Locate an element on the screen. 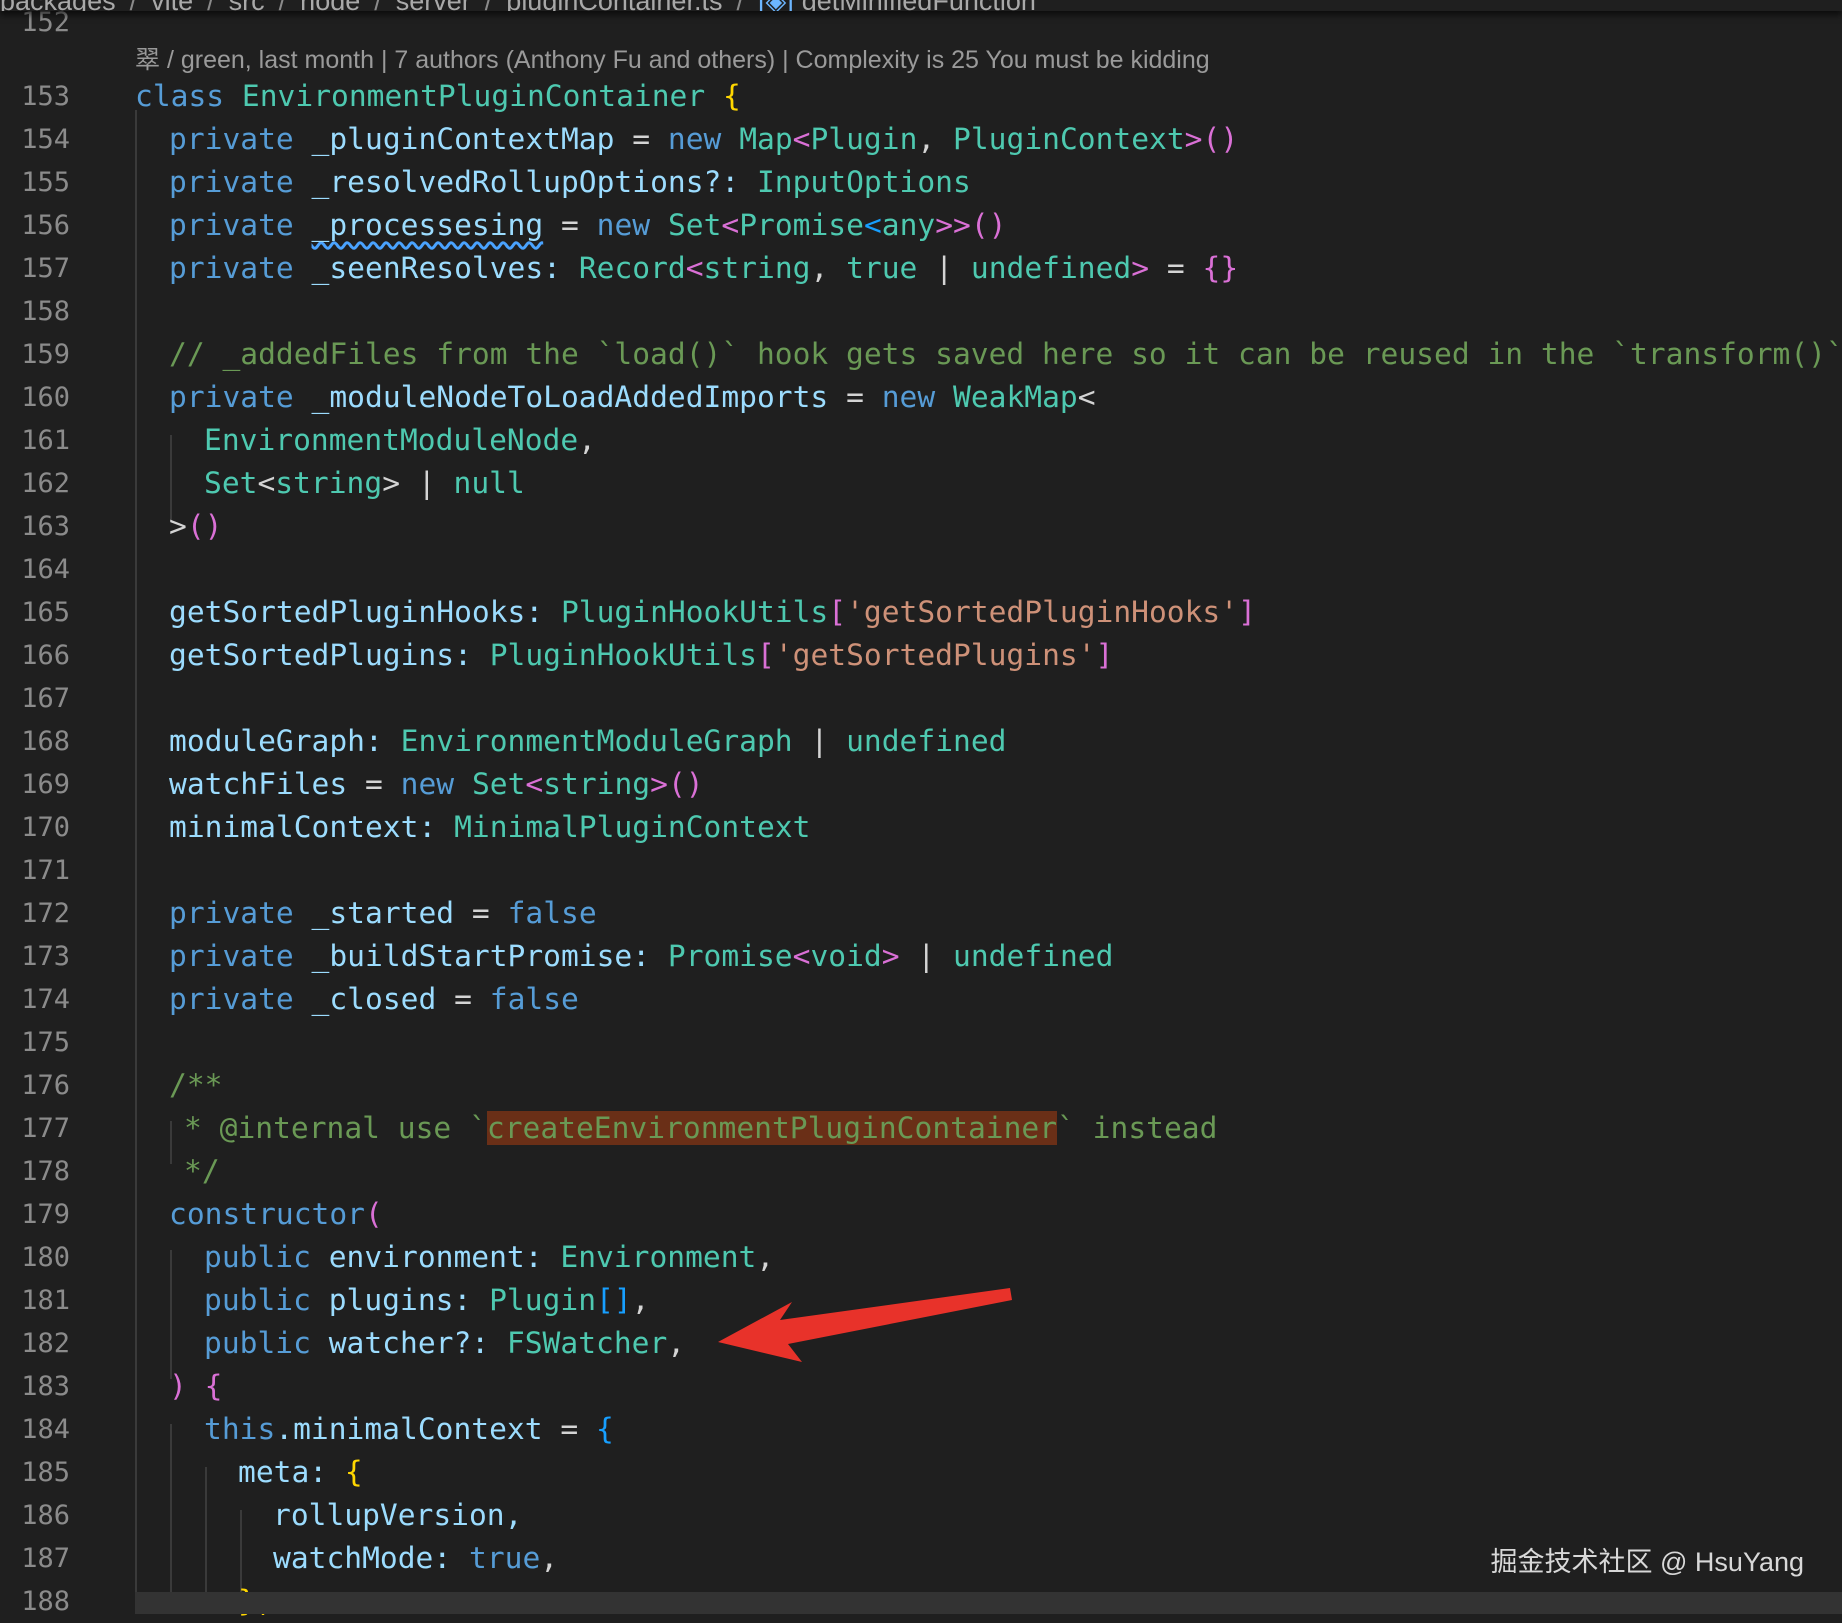 The image size is (1842, 1623). line-number: 178 is located at coordinates (45, 1171).